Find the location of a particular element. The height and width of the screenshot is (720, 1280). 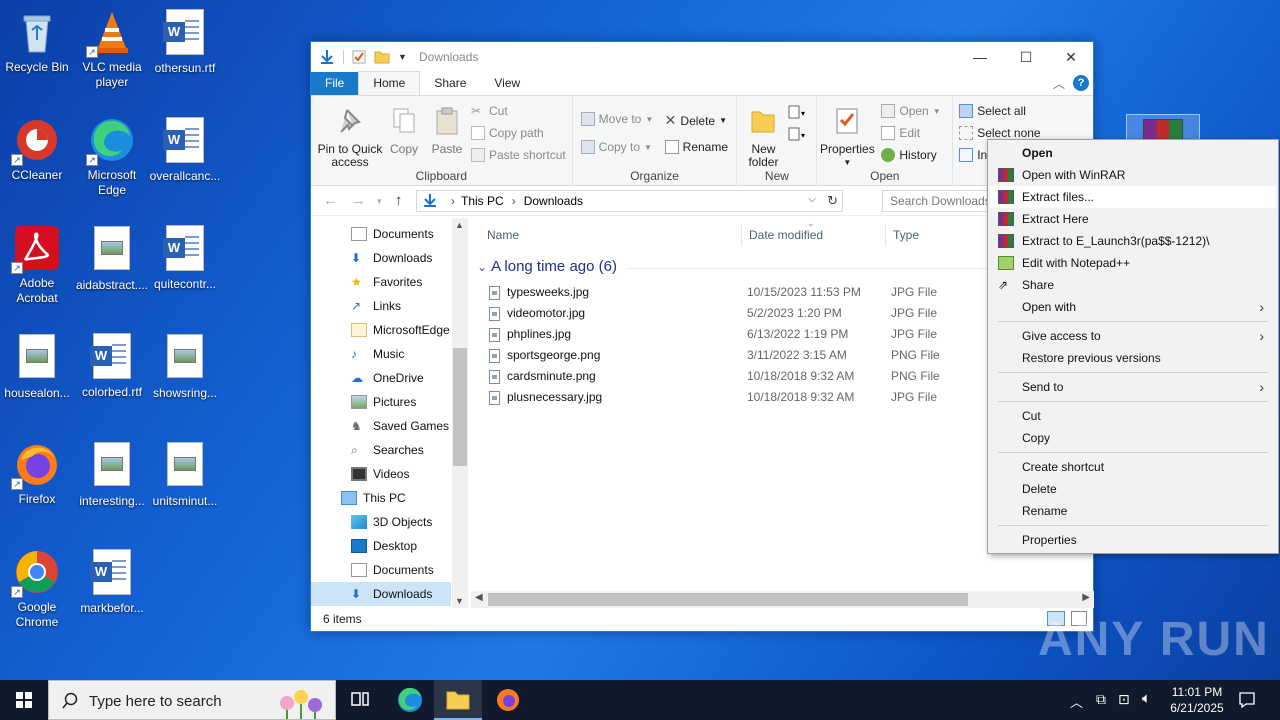

menu-item-send-to: Send to › is located at coordinates (1133, 387).